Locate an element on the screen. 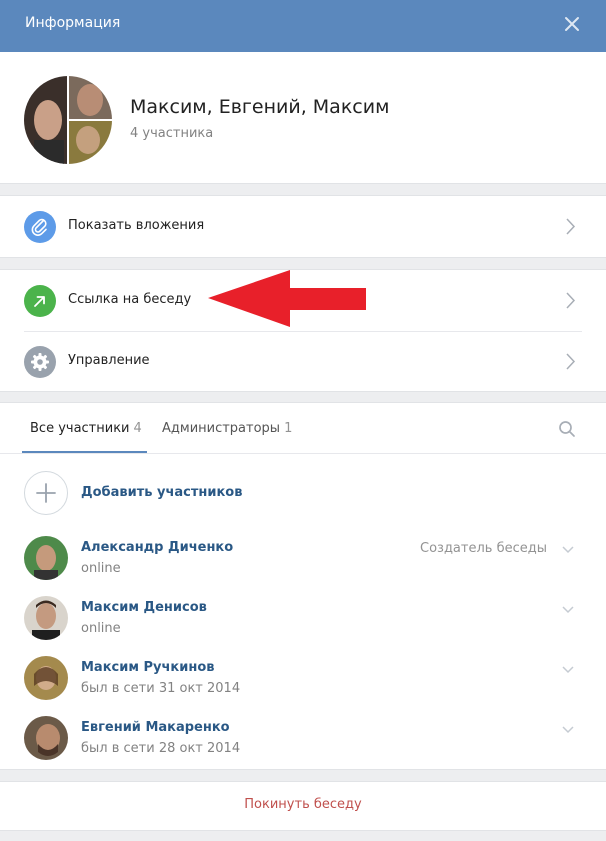 The image size is (606, 841). tab-all-members: Все участники 4 is located at coordinates (86, 428).